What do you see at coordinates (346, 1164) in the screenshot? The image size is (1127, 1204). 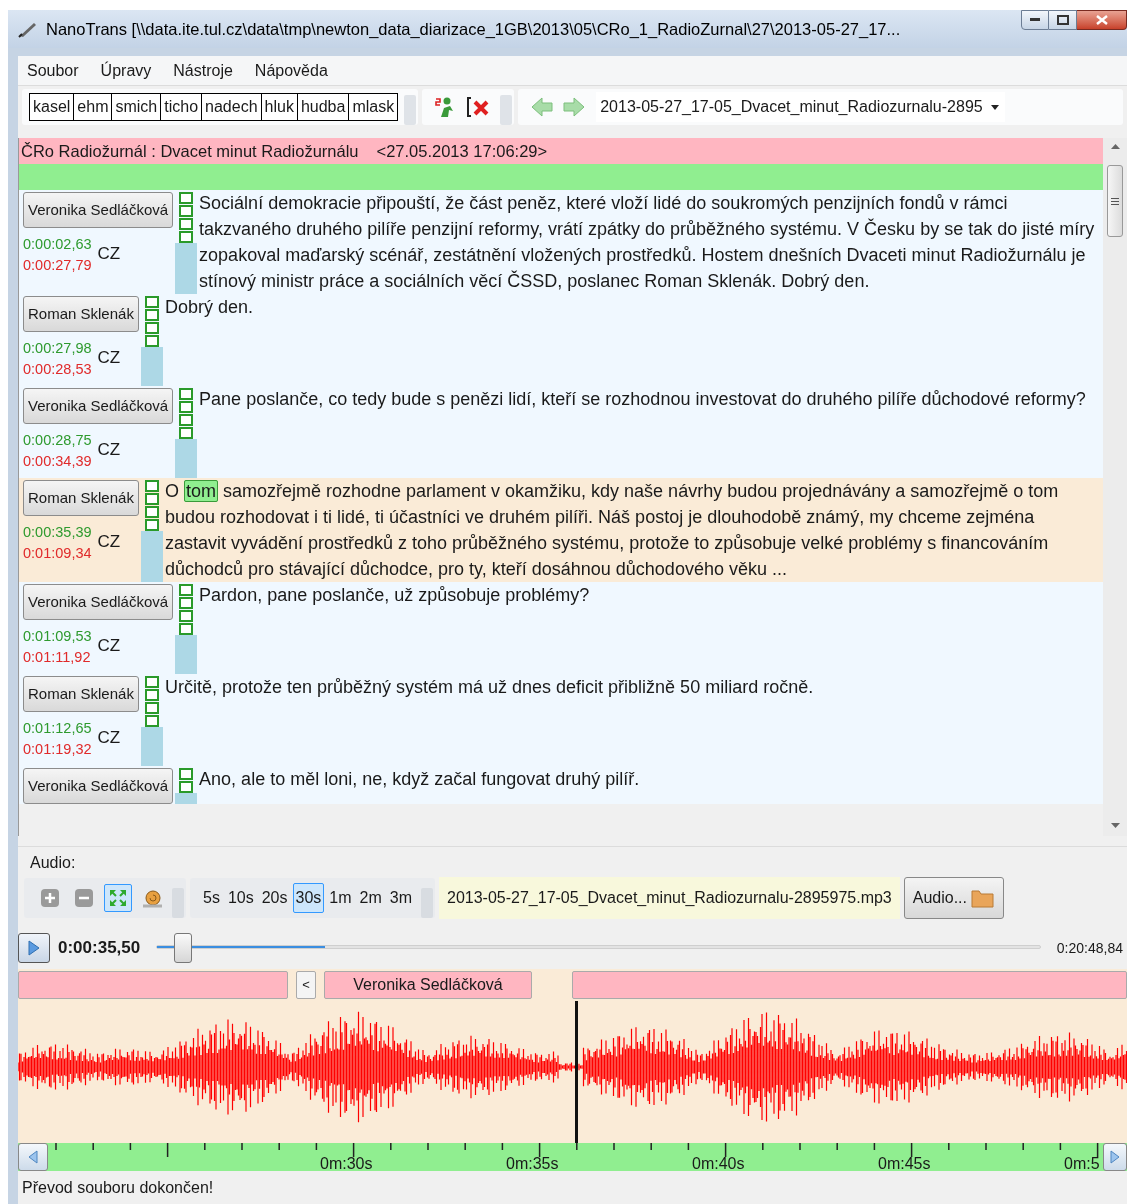 I see `time-label: 0m:30s` at bounding box center [346, 1164].